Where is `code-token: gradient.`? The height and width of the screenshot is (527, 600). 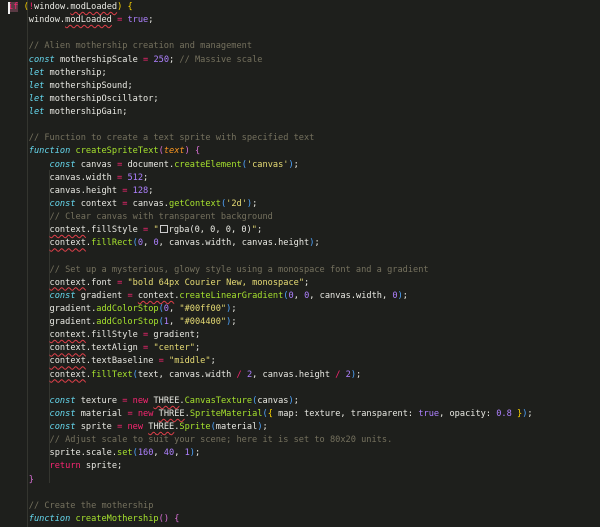 code-token: gradient. is located at coordinates (52, 308).